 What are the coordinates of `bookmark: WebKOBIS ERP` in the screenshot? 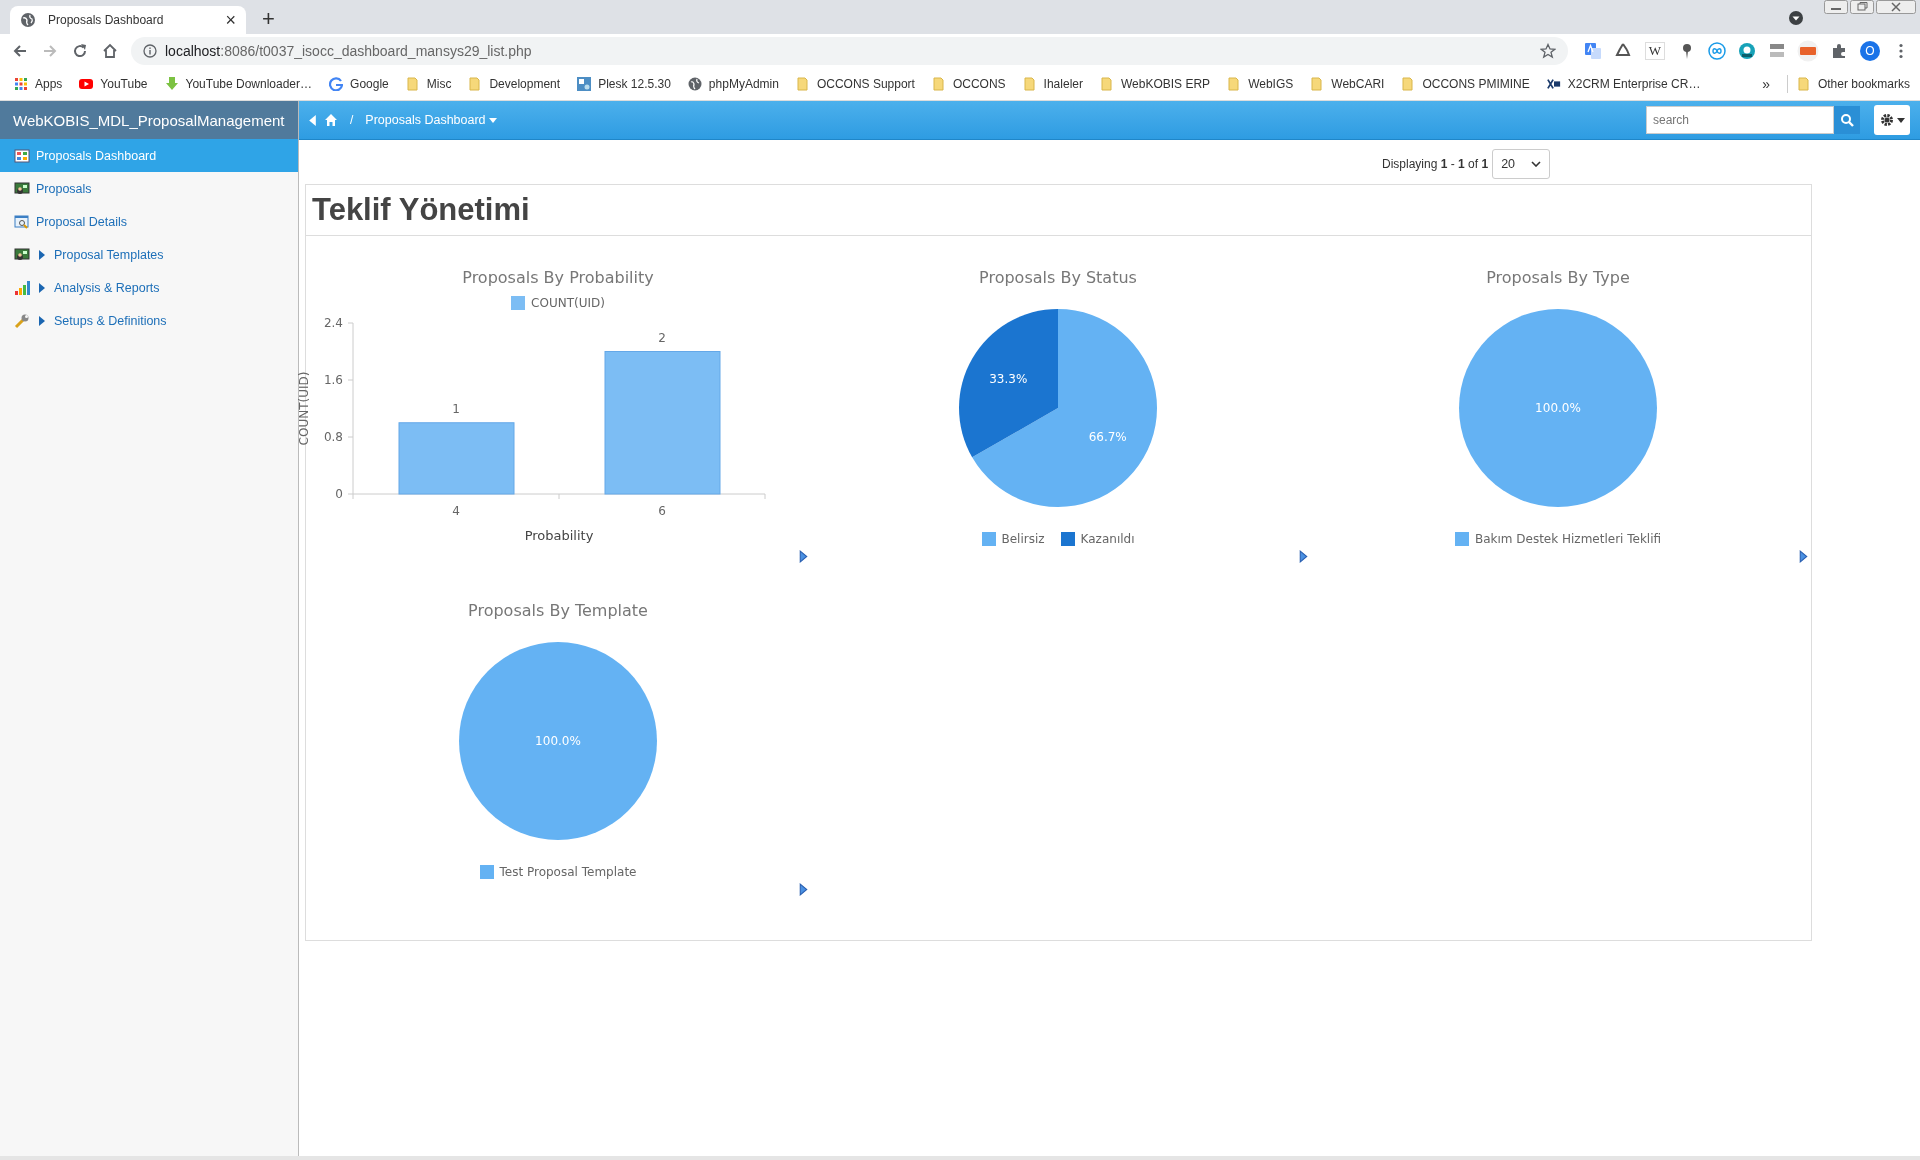 It's located at (1155, 84).